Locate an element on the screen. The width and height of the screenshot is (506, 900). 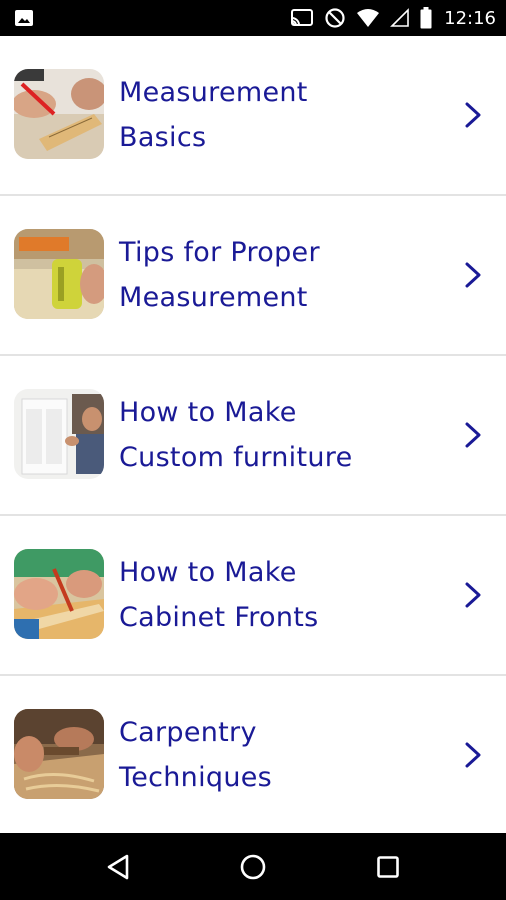
recents-icon is located at coordinates (388, 866).